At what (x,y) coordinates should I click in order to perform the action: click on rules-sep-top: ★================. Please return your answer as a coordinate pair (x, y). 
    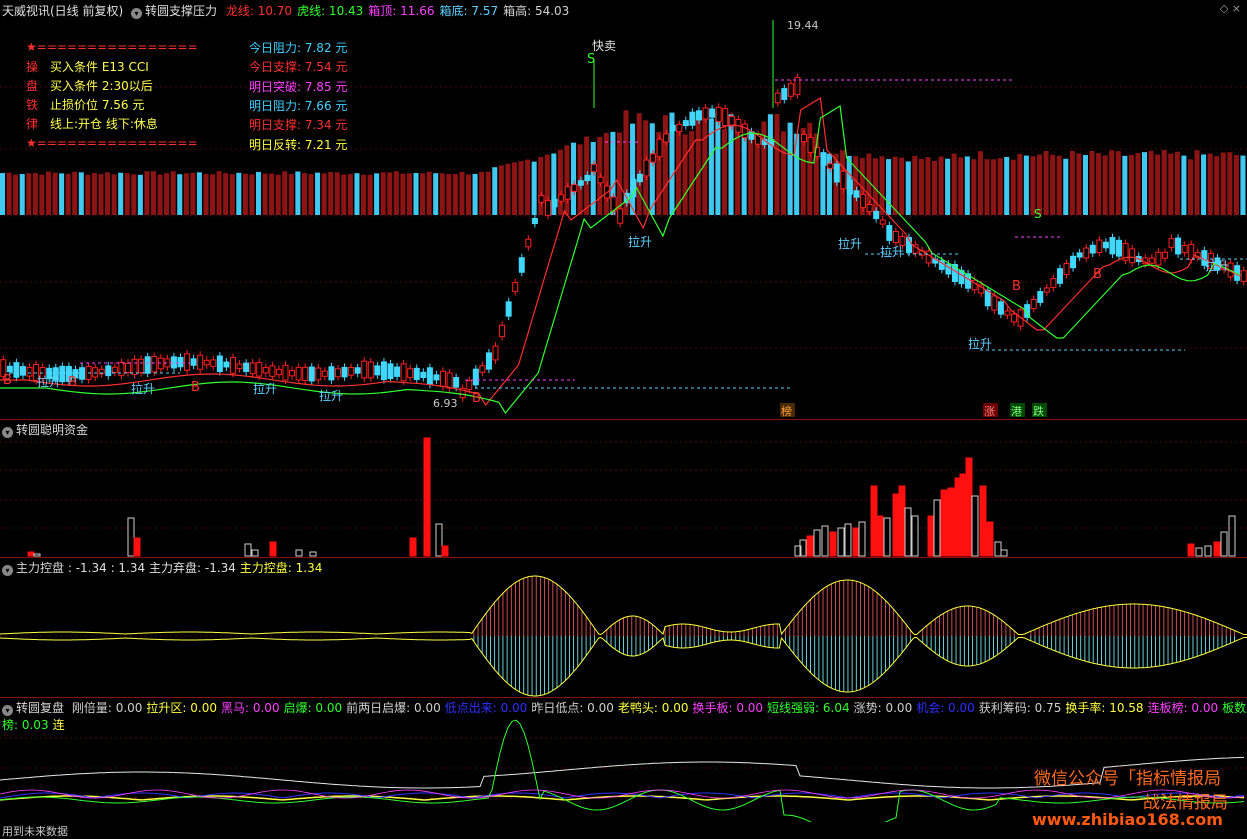
    Looking at the image, I should click on (112, 47).